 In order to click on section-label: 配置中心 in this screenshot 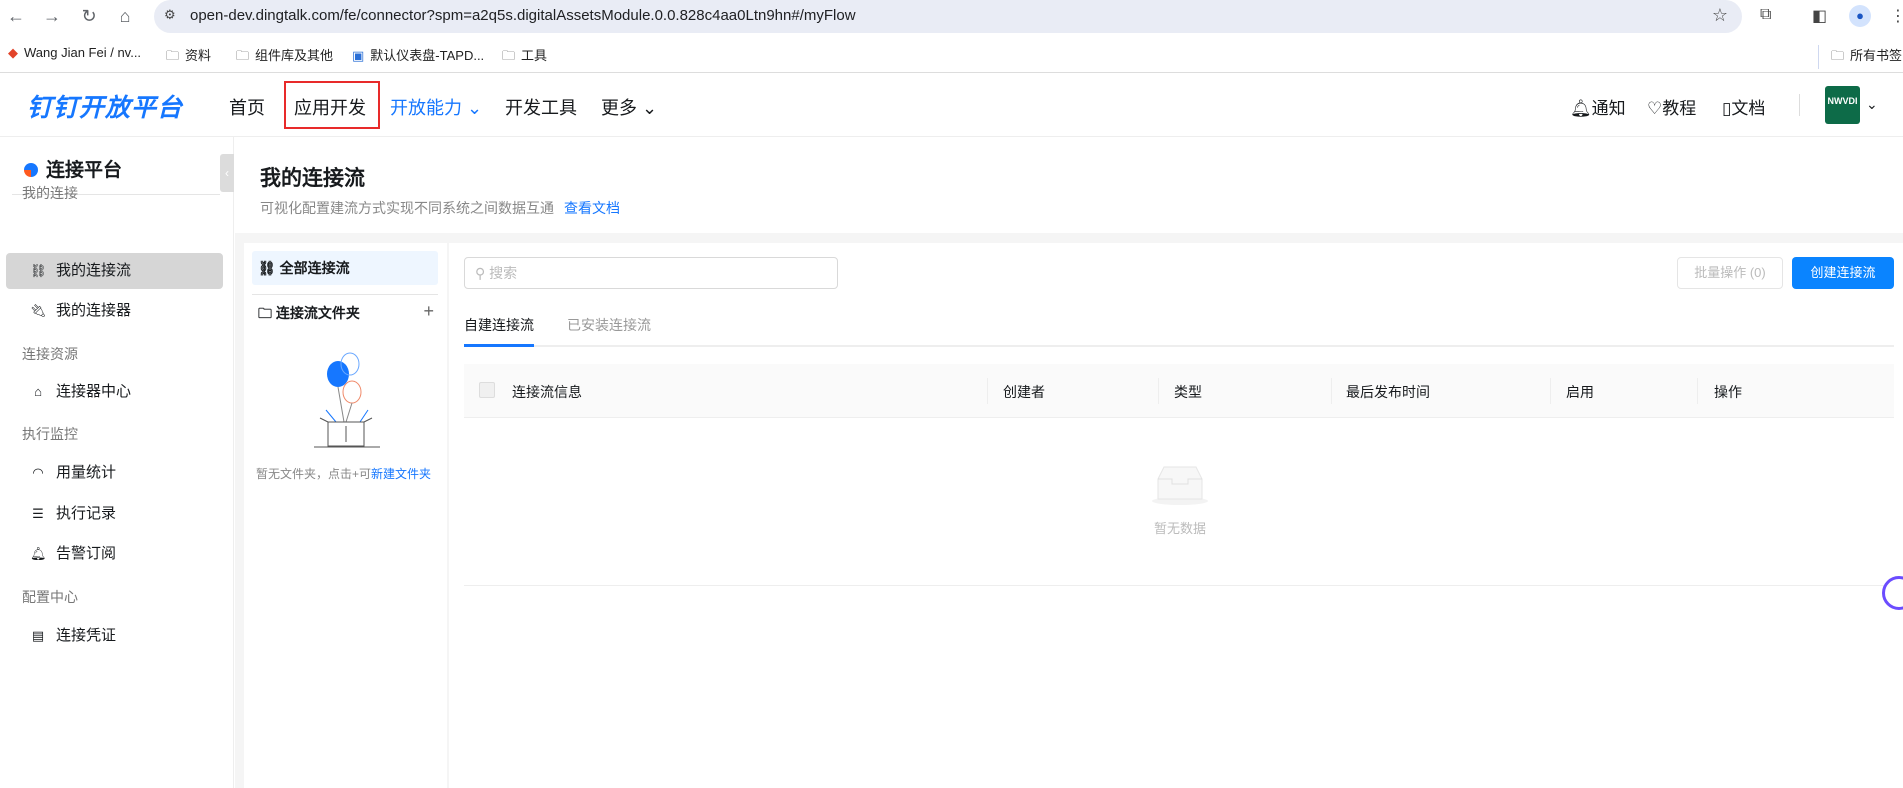, I will do `click(50, 597)`.